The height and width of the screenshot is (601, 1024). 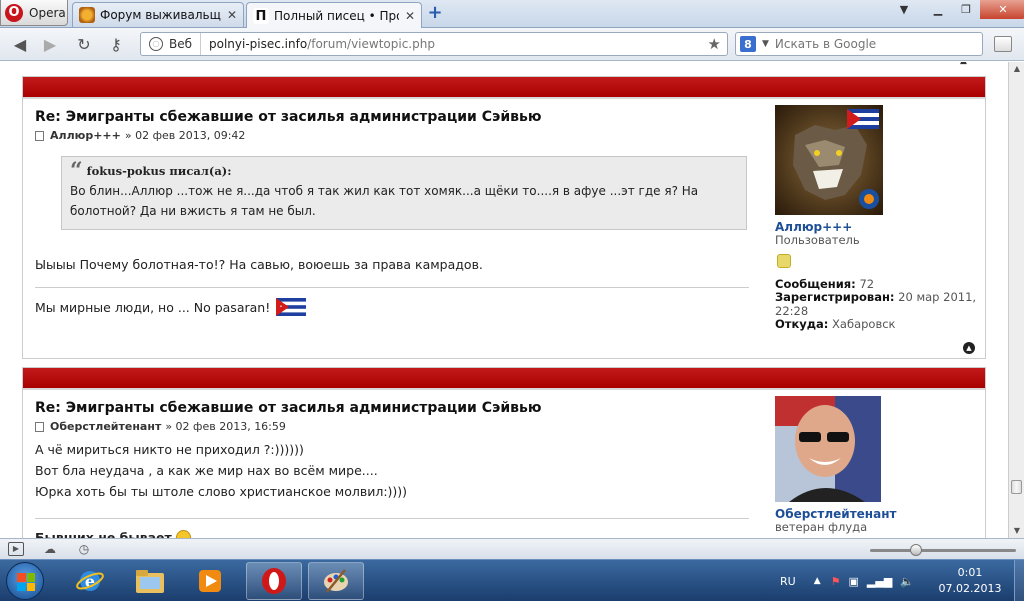 I want to click on quote-author: fokus-pokus писал(а):, so click(x=159, y=171).